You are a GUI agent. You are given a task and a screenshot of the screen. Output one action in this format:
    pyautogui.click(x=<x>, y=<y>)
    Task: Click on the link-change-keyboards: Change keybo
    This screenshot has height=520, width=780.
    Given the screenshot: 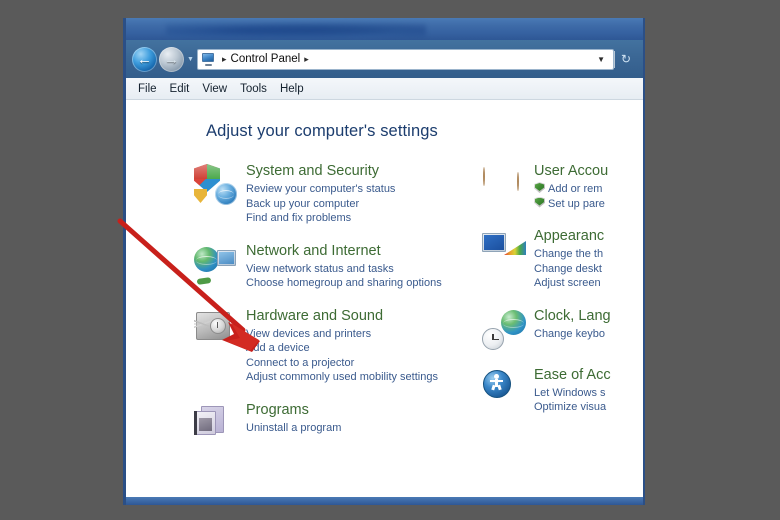 What is the action you would take?
    pyautogui.click(x=588, y=334)
    